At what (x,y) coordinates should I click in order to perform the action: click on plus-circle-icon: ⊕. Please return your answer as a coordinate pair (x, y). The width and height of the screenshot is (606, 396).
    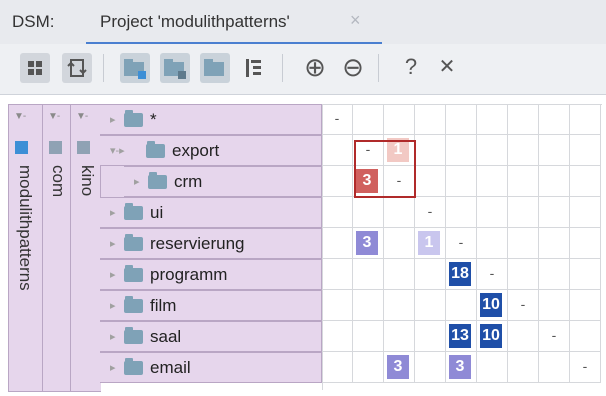
    Looking at the image, I should click on (315, 67).